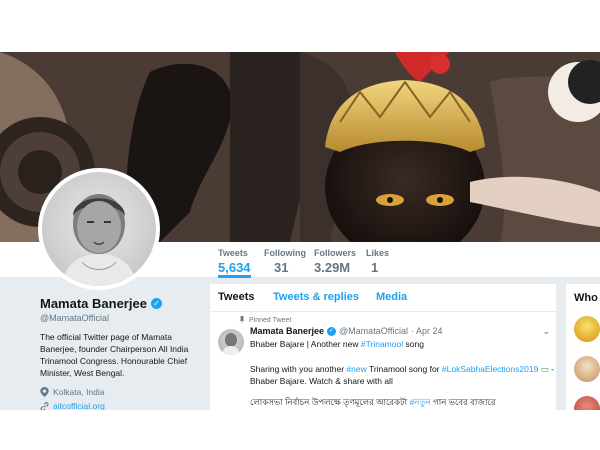 This screenshot has width=600, height=450. I want to click on tweet-line-4-start: লোকসভা নির্বাচন উপলক্ষে তৃণমূলের আরেকটা, so click(329, 402).